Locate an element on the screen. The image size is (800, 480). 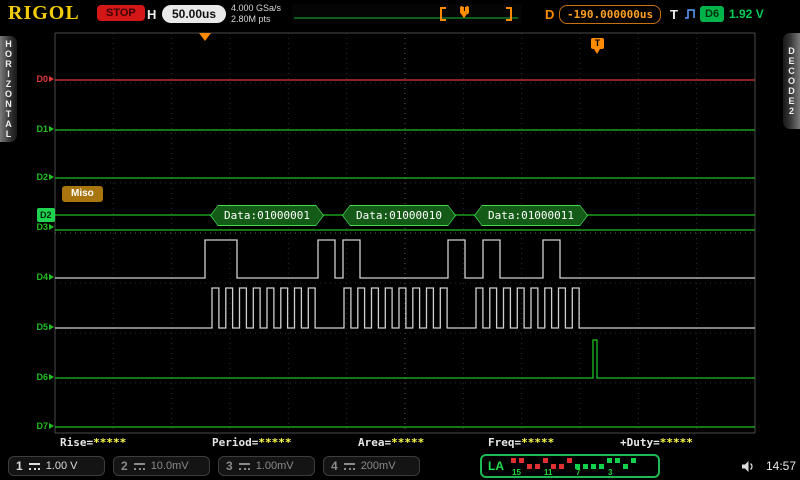
measurement-freq: Freq=***** is located at coordinates (521, 442).